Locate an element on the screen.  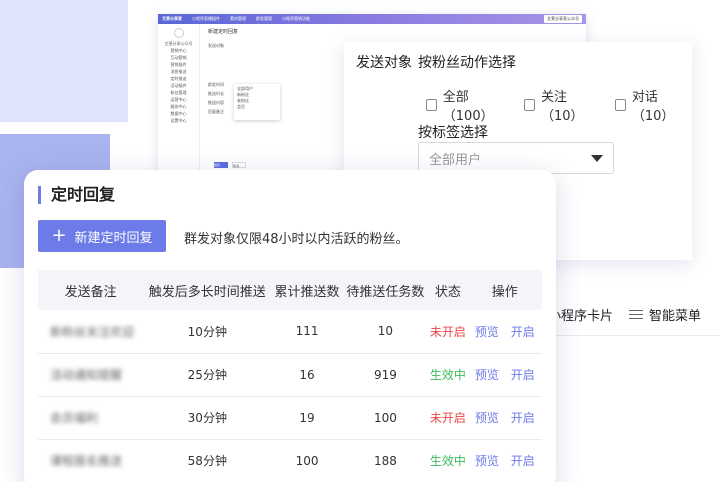
mini-save-button: 保存 is located at coordinates (221, 165).